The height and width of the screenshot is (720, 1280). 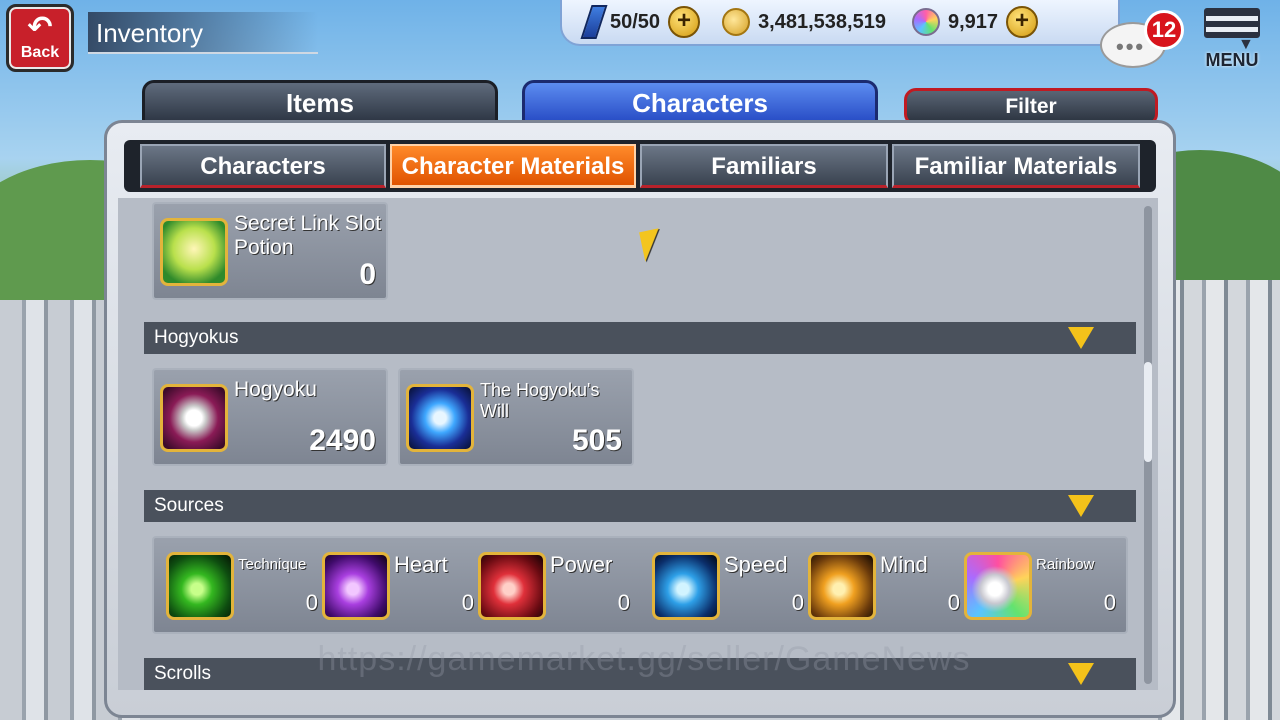 I want to click on chat-dots-icon: •••, so click(x=1131, y=46).